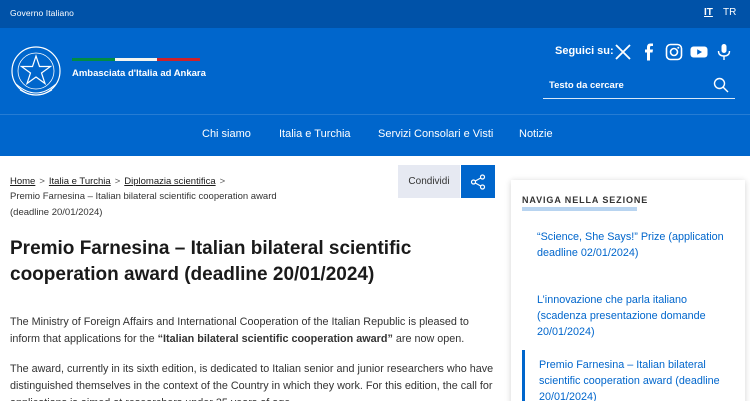  What do you see at coordinates (674, 52) in the screenshot?
I see `instagram-icon` at bounding box center [674, 52].